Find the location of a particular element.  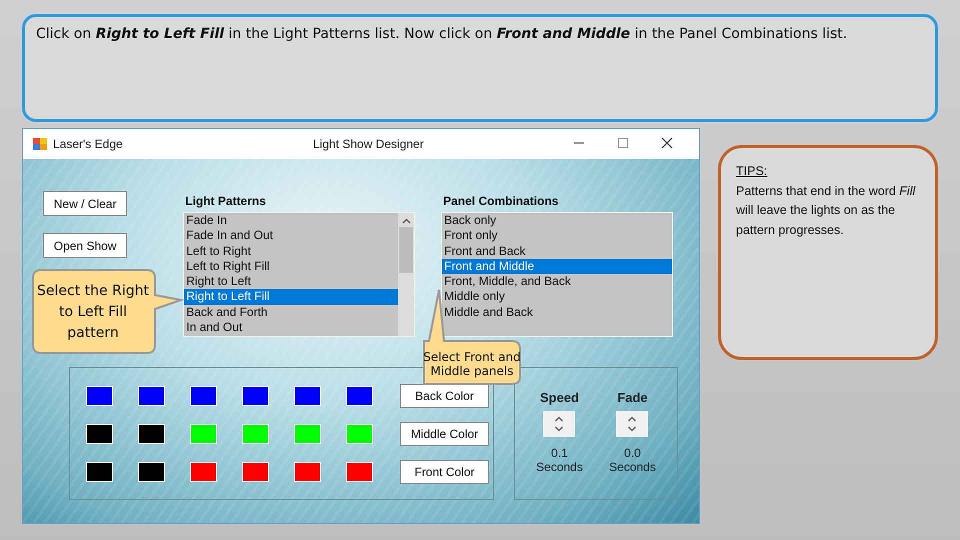

color-button: Back Color is located at coordinates (444, 396).